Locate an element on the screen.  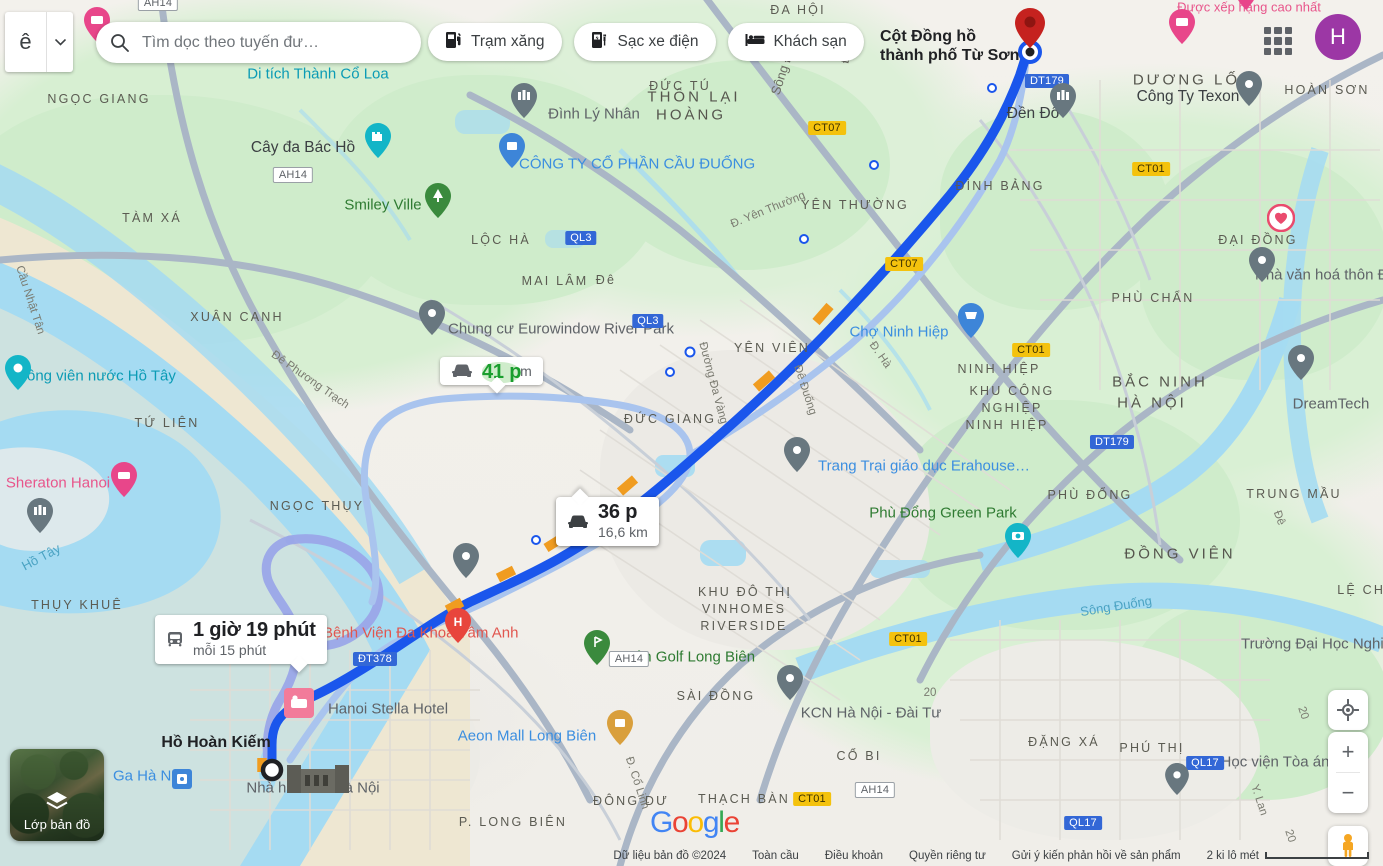
station-icon is located at coordinates (182, 779).